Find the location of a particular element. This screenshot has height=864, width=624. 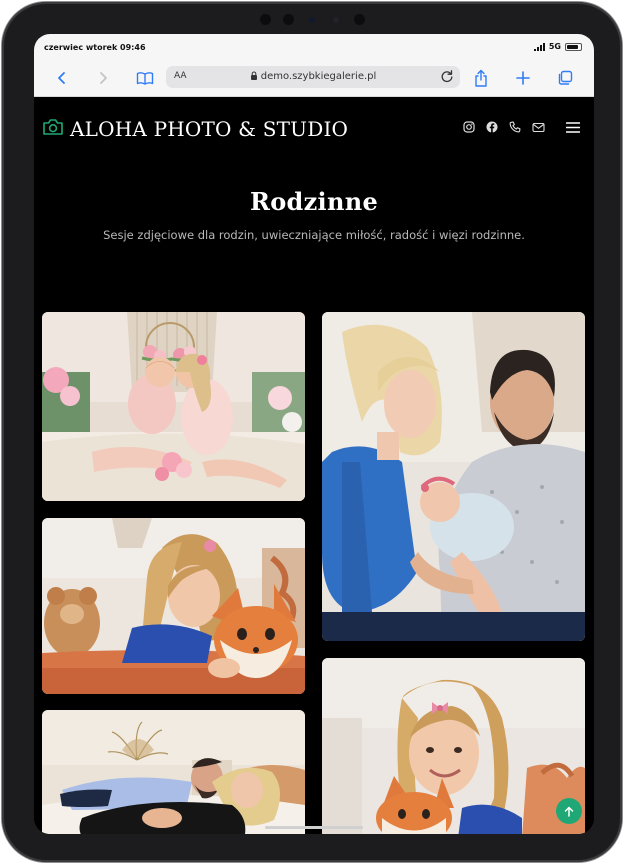

status-indicators: 5G is located at coordinates (557, 46).